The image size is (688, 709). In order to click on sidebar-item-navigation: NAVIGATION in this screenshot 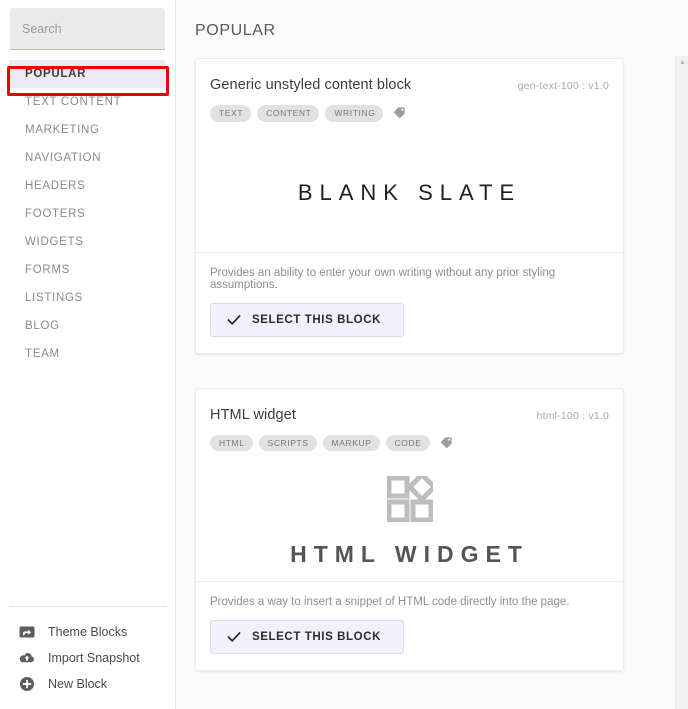, I will do `click(87, 158)`.